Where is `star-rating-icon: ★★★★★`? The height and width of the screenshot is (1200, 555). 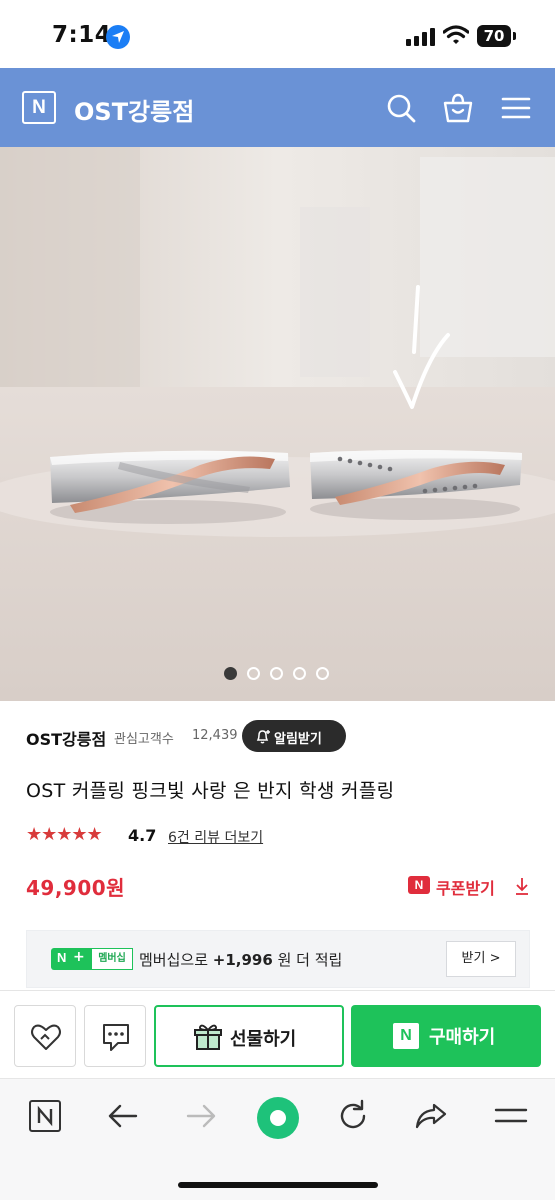
star-rating-icon: ★★★★★ is located at coordinates (64, 834).